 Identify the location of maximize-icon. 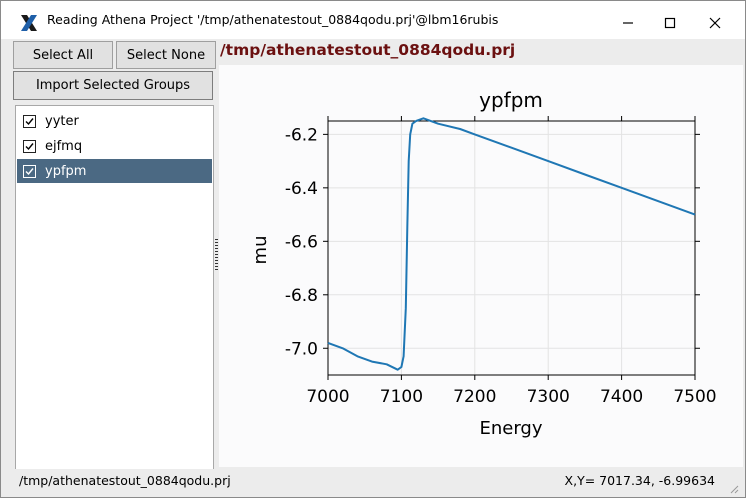
(670, 23).